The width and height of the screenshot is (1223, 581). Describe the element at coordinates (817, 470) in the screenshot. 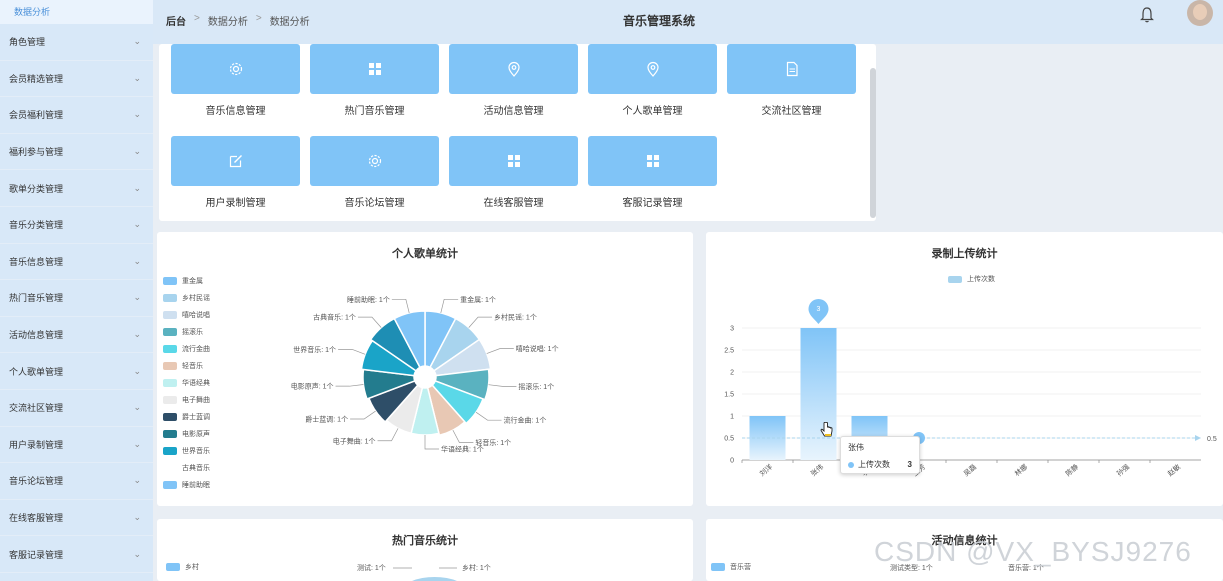

I see `x-tick-label: 张伟` at that location.